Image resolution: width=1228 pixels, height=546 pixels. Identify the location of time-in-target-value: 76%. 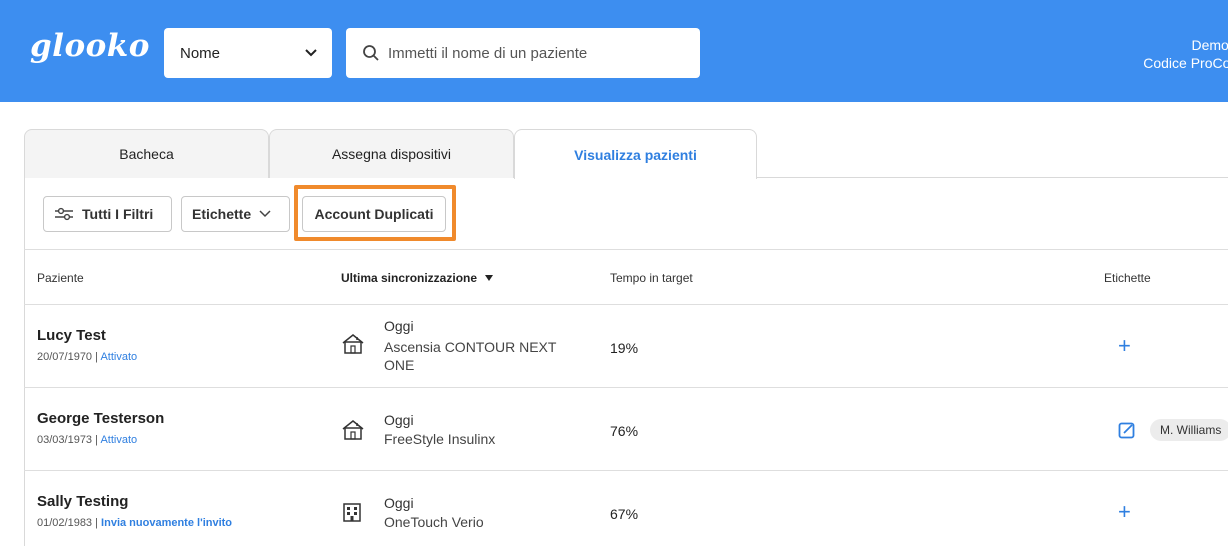
(624, 431).